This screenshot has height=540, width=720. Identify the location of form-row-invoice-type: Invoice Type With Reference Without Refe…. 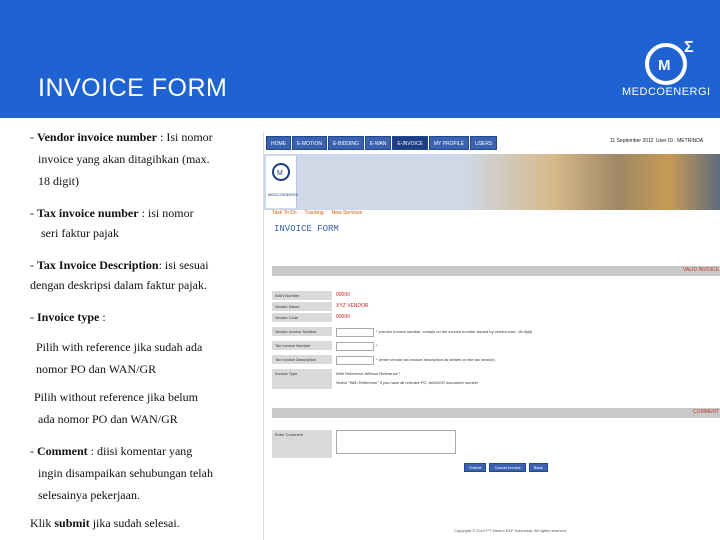
(496, 379).